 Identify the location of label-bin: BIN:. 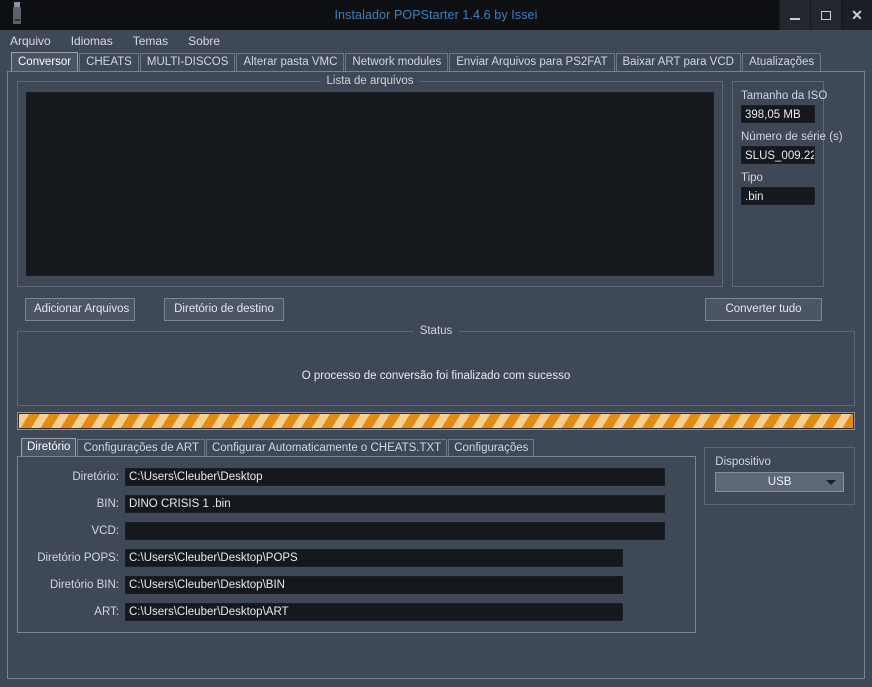
(107, 504).